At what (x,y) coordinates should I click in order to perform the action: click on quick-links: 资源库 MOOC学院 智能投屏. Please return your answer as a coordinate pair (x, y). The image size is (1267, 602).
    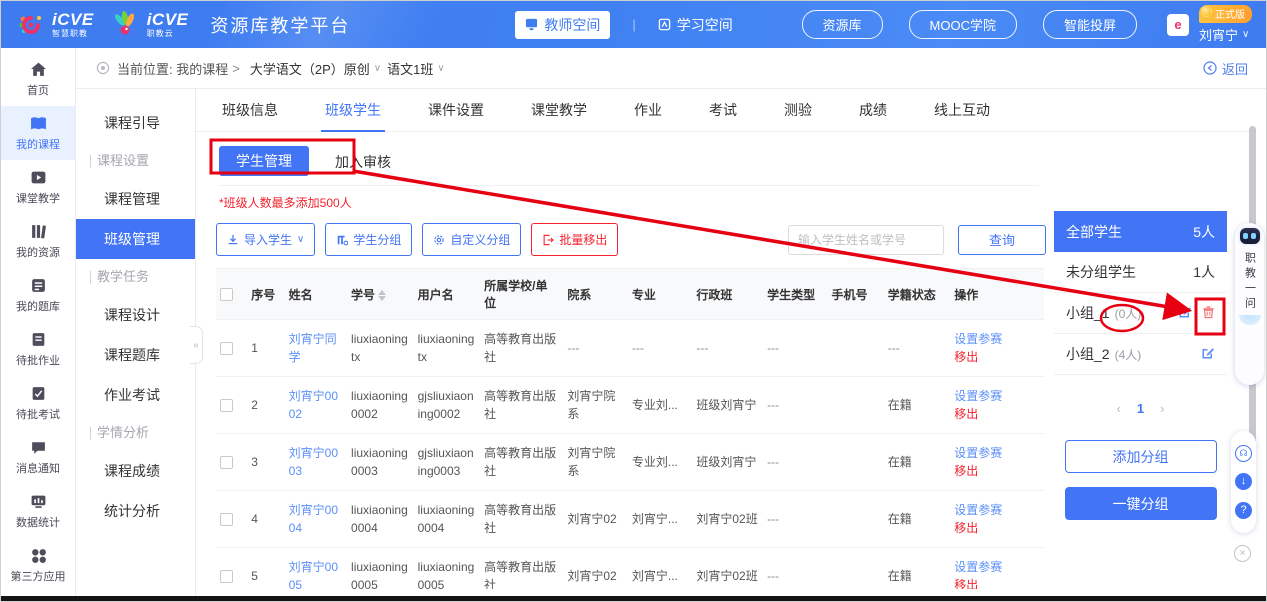
    Looking at the image, I should click on (969, 24).